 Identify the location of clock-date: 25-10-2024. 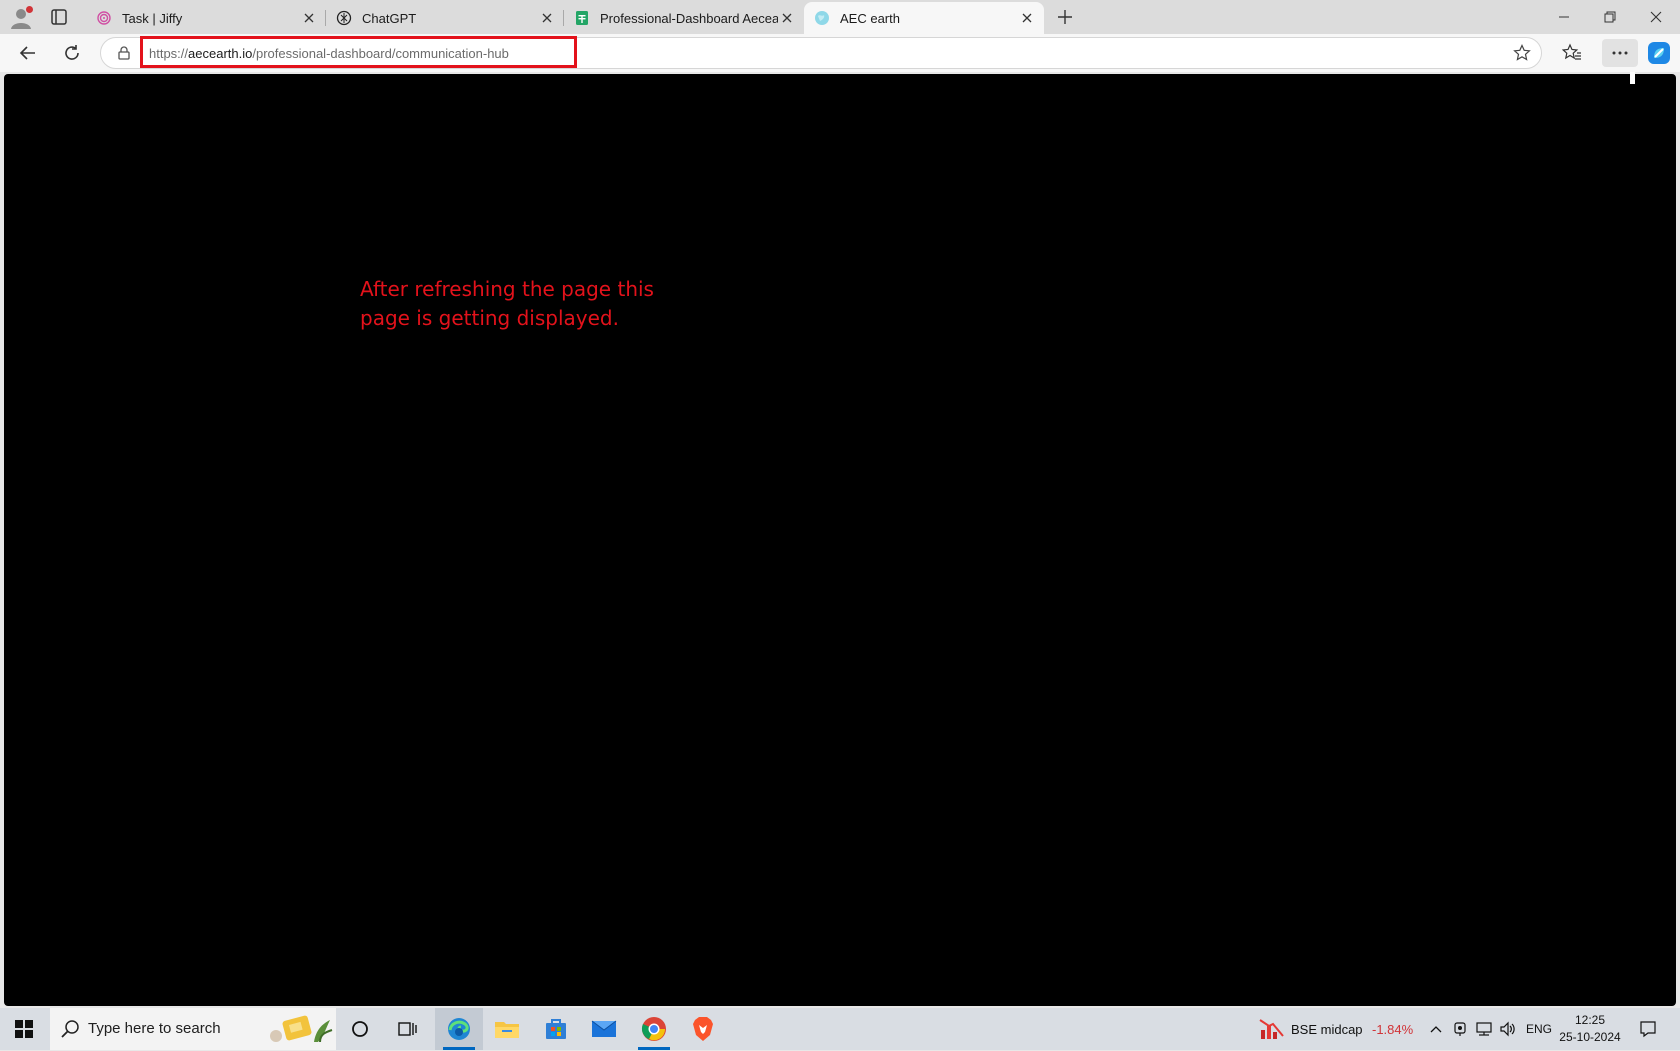
(1590, 1037).